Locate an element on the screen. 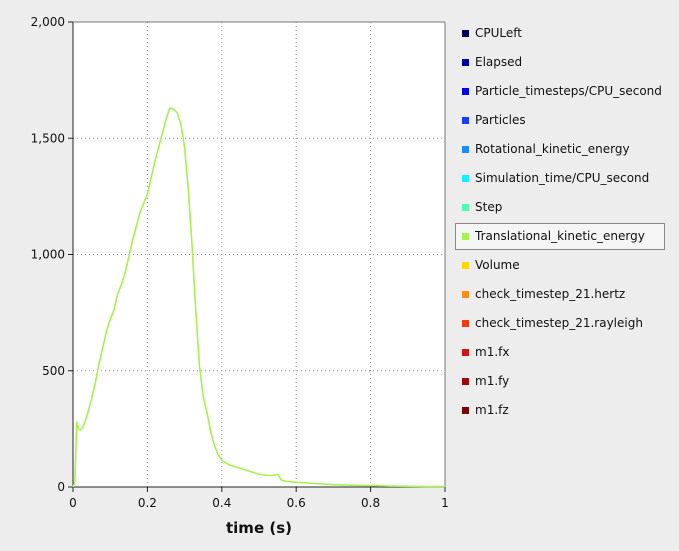 This screenshot has width=679, height=551. y-tick-label: 0 is located at coordinates (61, 487).